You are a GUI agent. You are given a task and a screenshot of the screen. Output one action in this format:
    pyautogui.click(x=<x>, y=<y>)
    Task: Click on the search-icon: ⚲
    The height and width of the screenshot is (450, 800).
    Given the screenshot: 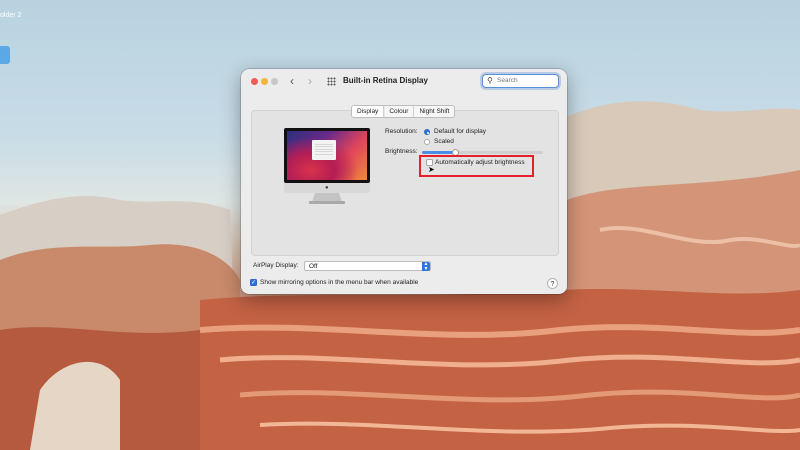 What is the action you would take?
    pyautogui.click(x=490, y=80)
    